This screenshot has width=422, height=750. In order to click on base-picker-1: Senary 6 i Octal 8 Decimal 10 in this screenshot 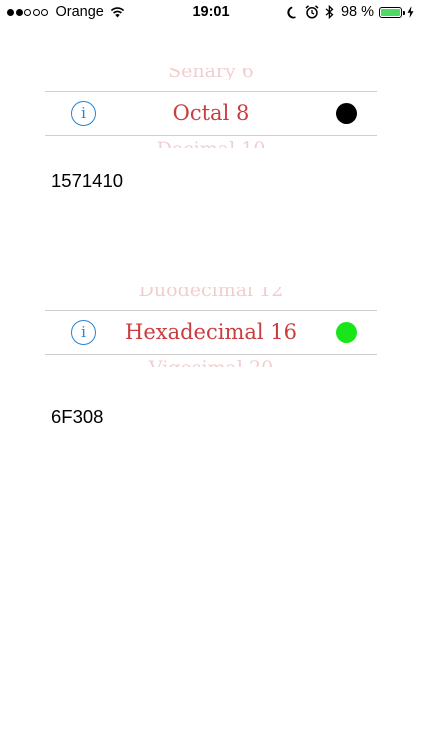, I will do `click(211, 114)`.